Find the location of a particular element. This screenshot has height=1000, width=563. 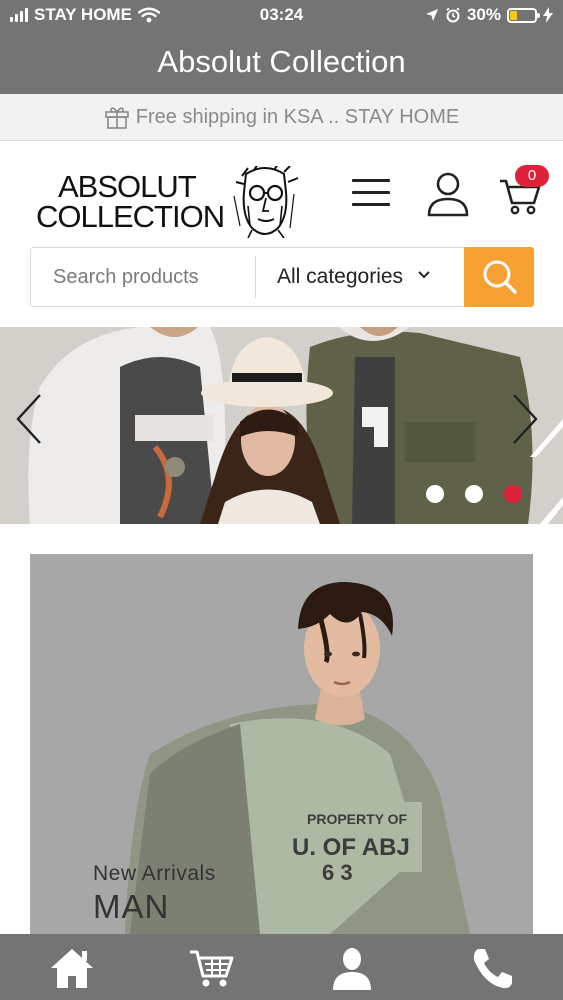

category-kicker: New Arrivals is located at coordinates (154, 873).